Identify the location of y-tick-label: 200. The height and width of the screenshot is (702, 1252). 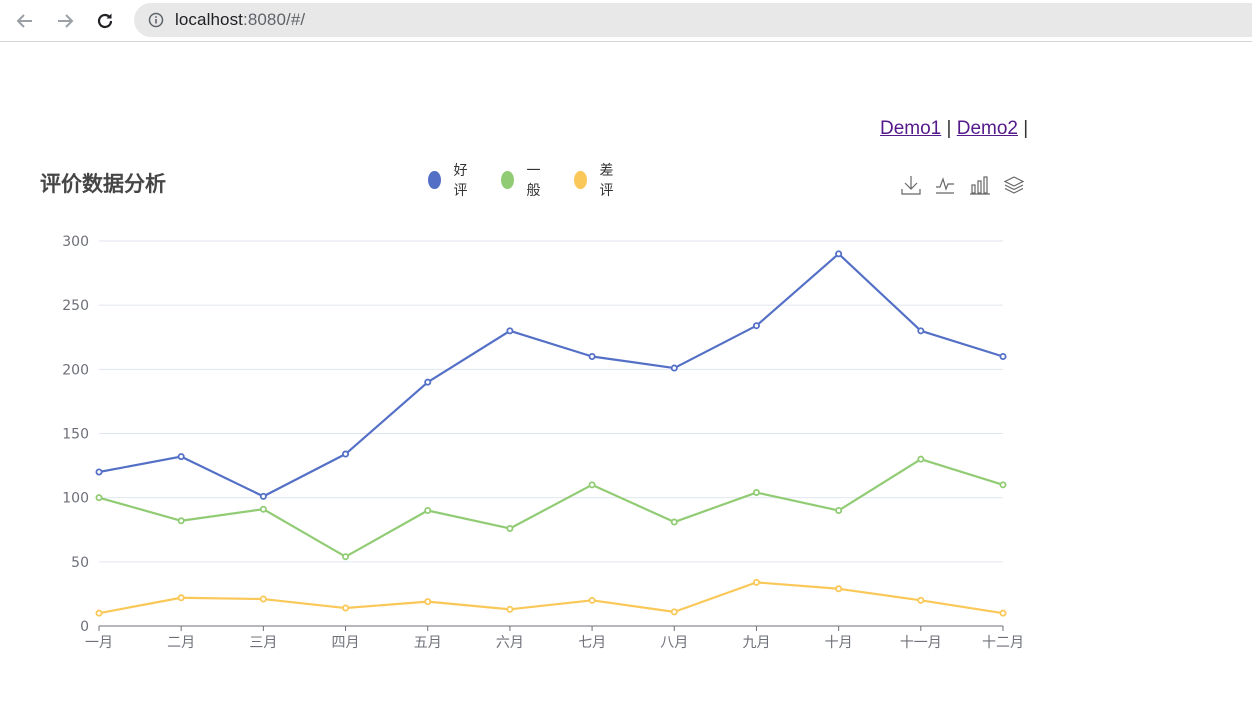
(75, 370).